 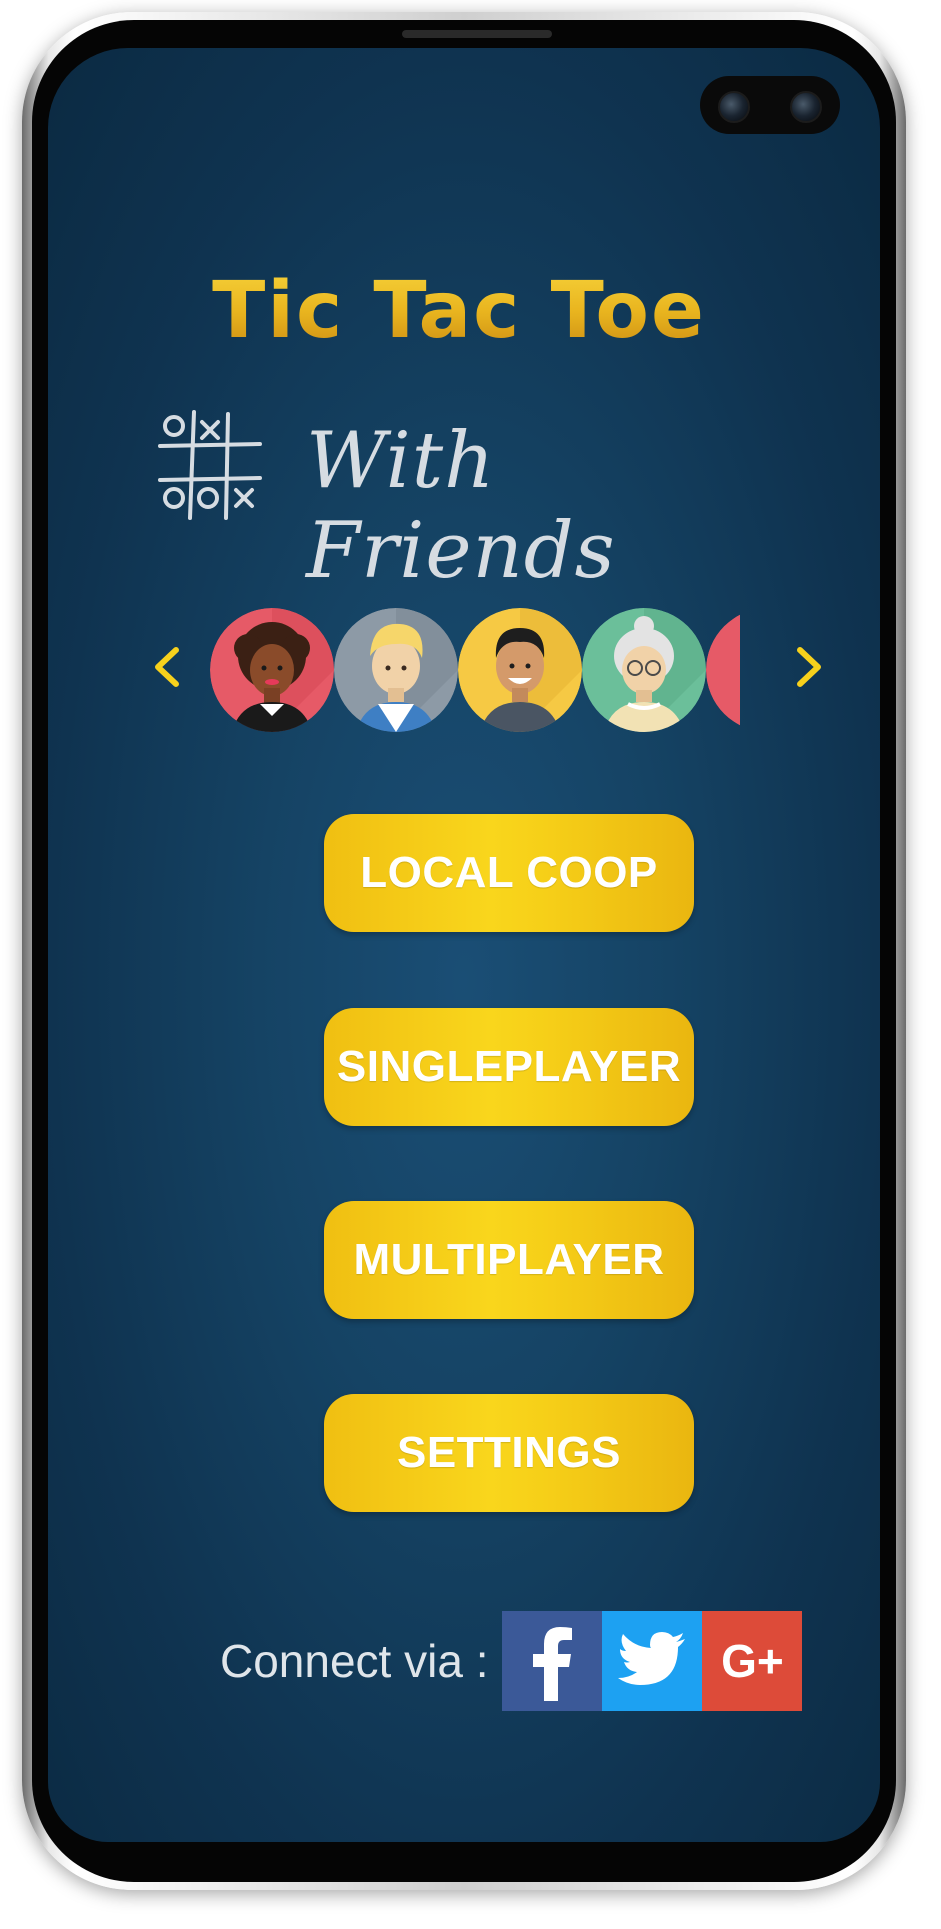 I want to click on avatar-woman-curly-hair, so click(x=272, y=670).